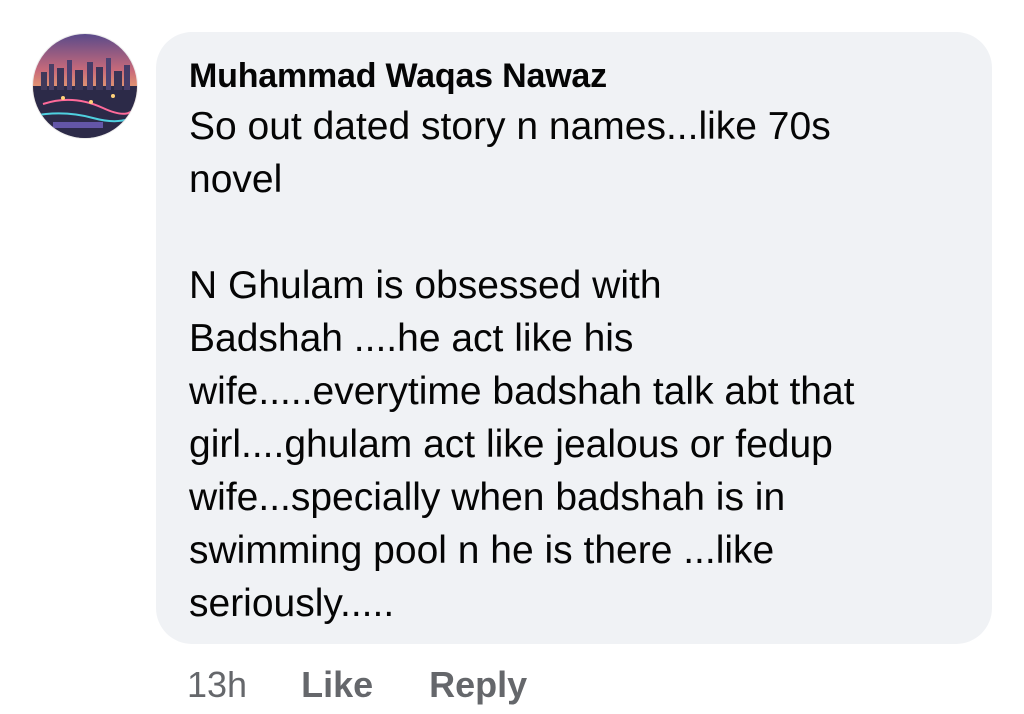  I want to click on avatar, so click(85, 86).